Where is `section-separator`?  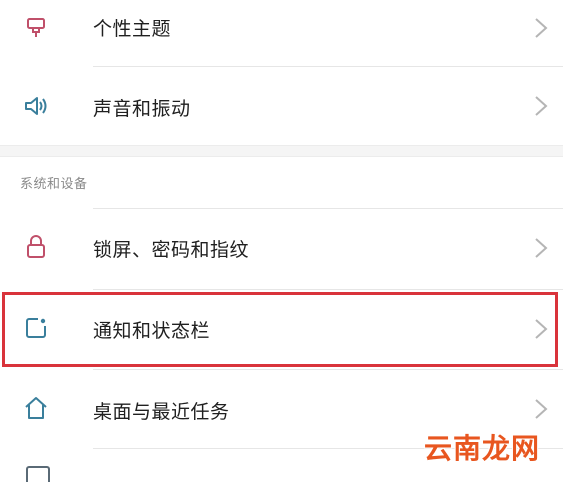
section-separator is located at coordinates (281, 151).